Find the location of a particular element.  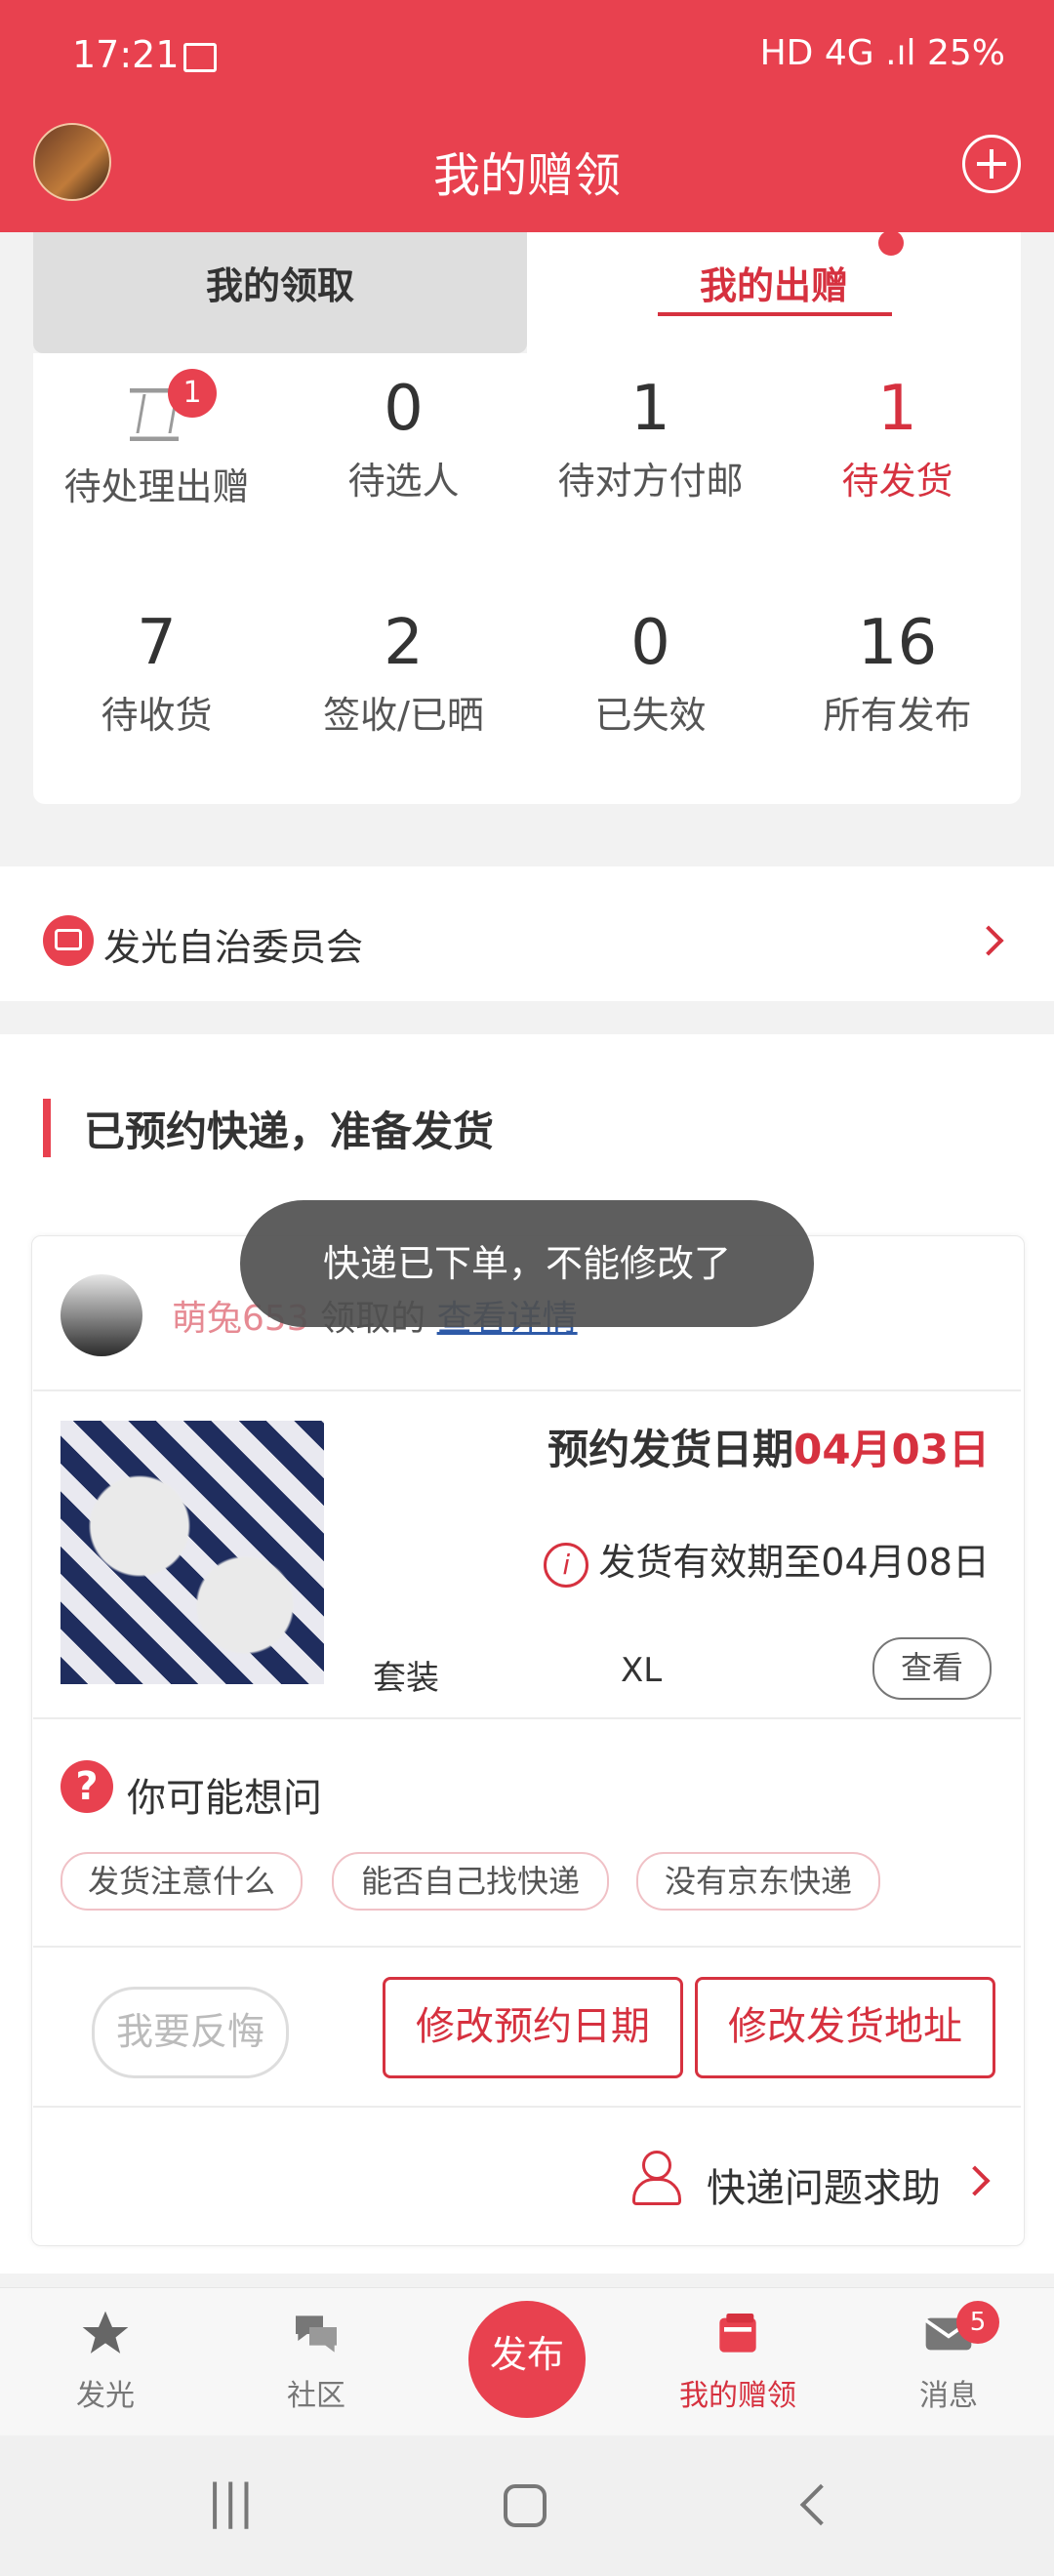

valid-until: i 发货有效期至04月08日 is located at coordinates (767, 1560).